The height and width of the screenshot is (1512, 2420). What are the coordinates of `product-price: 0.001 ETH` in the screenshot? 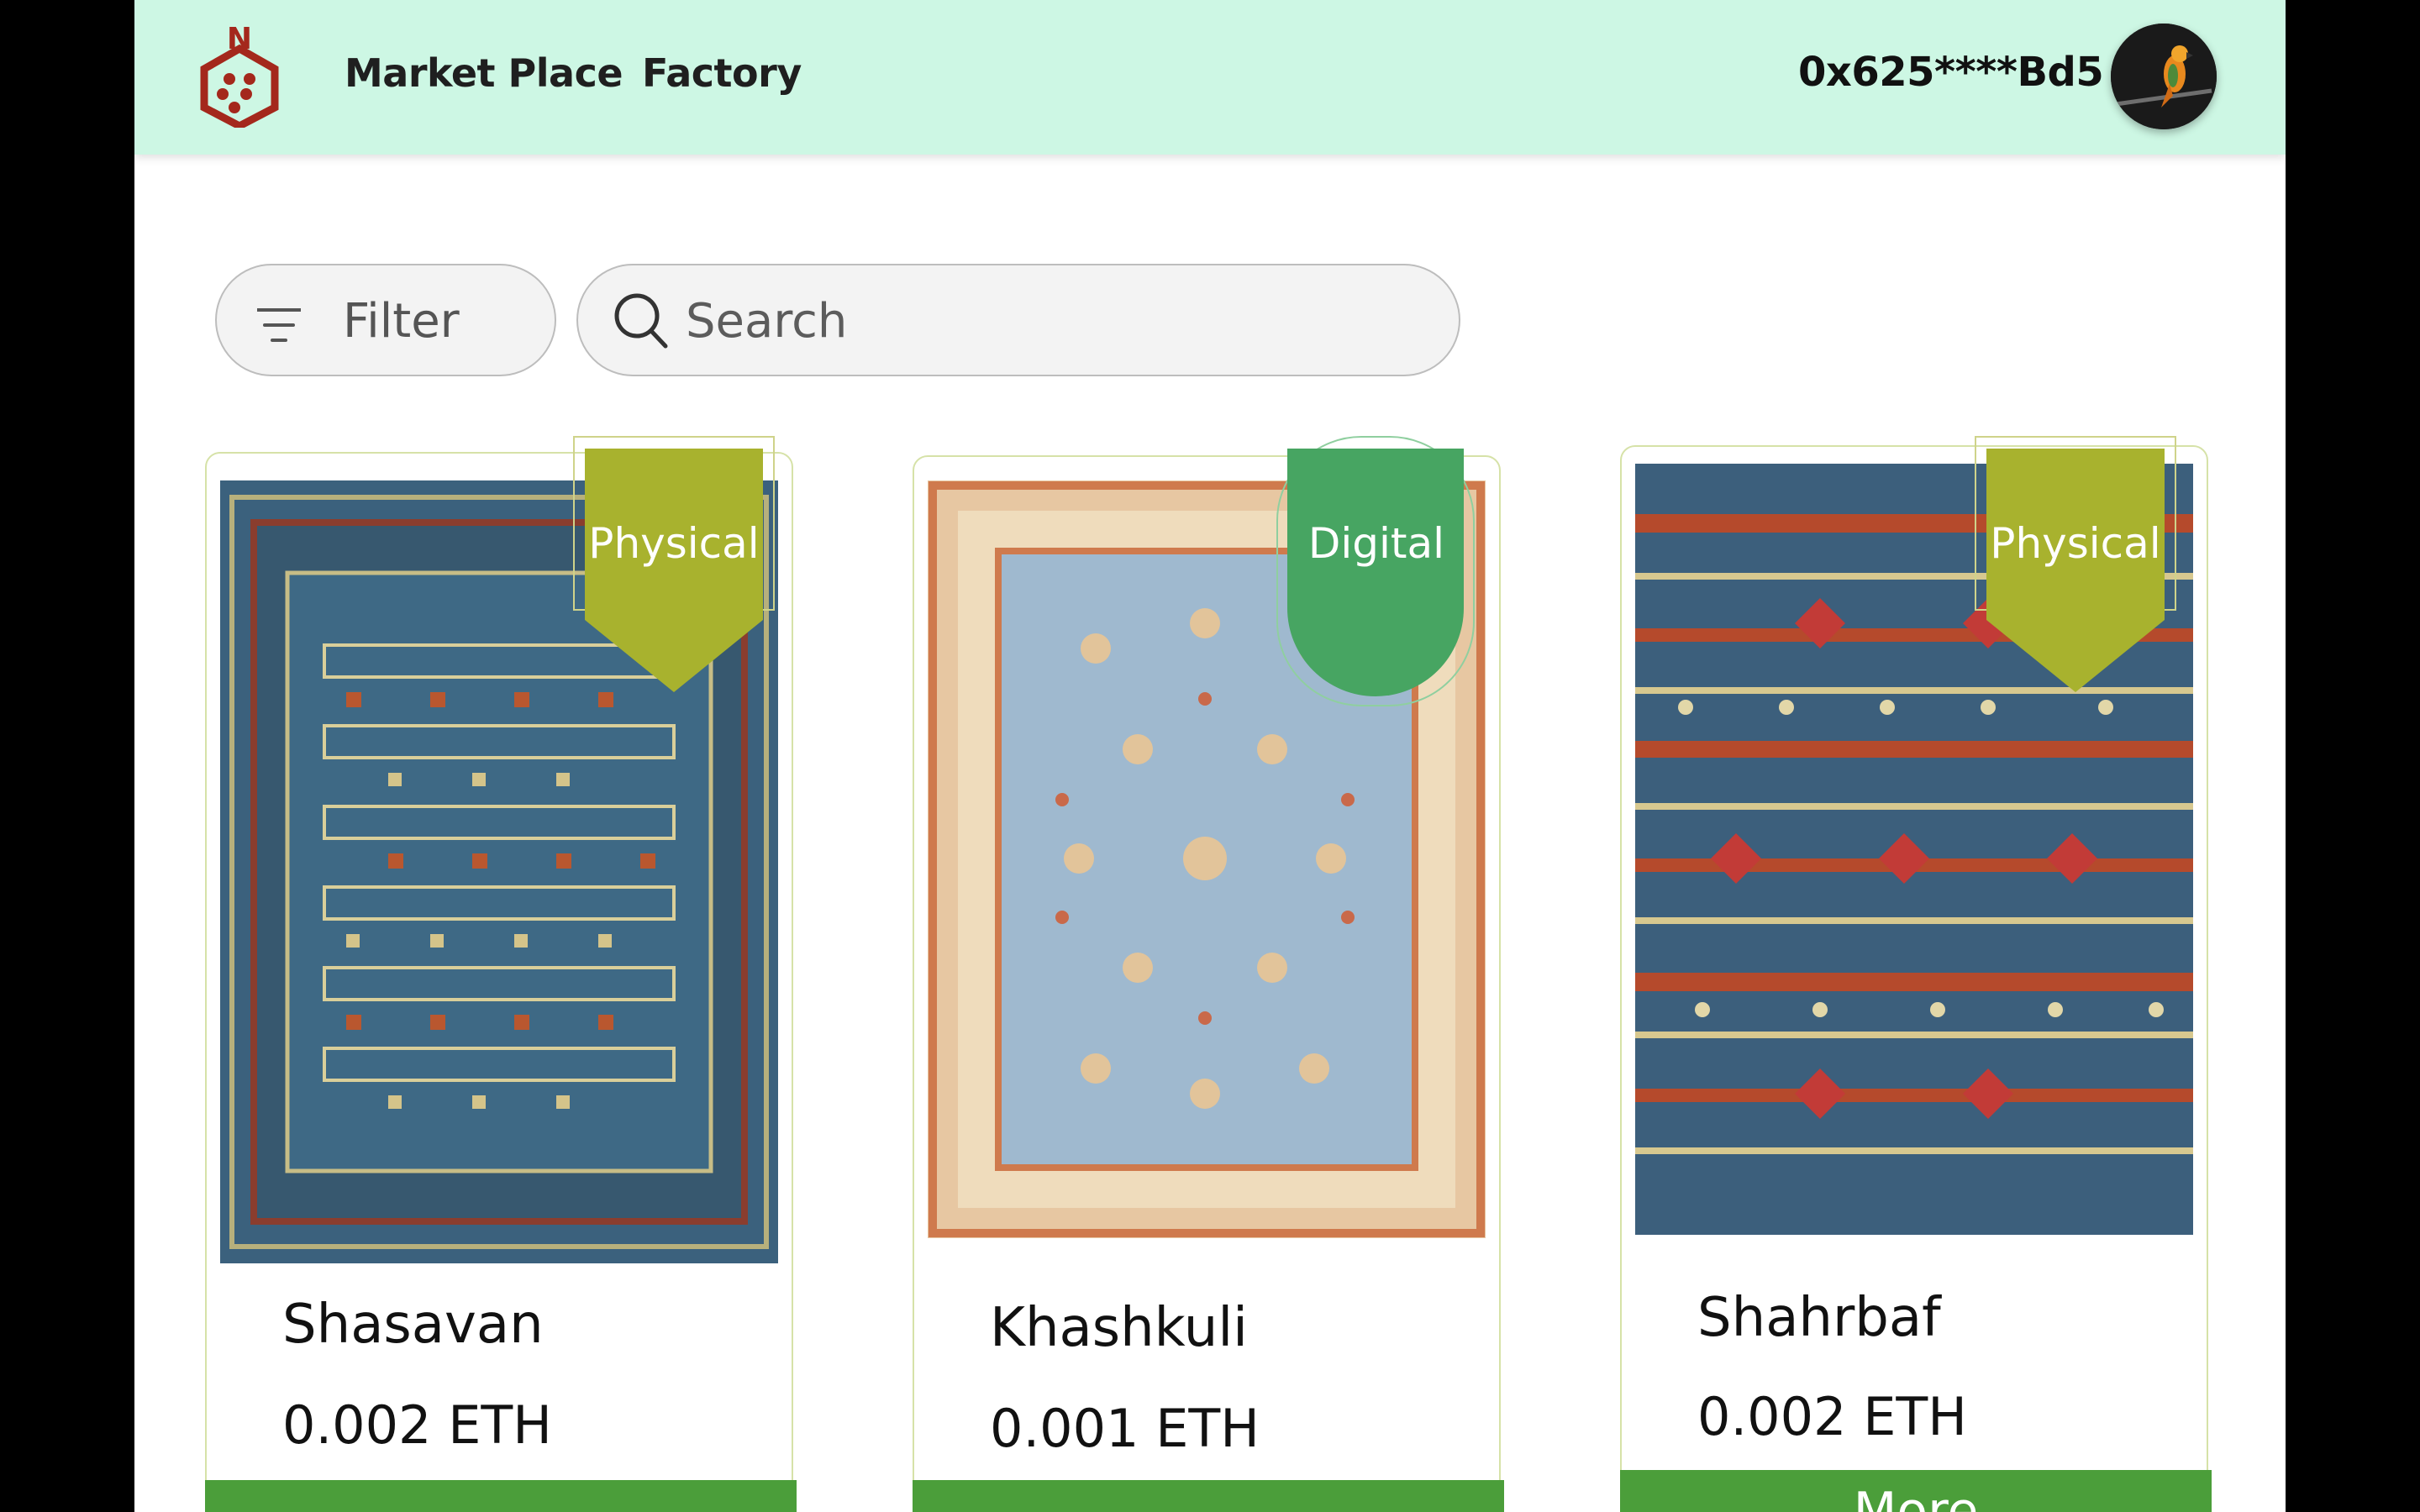 It's located at (1125, 1428).